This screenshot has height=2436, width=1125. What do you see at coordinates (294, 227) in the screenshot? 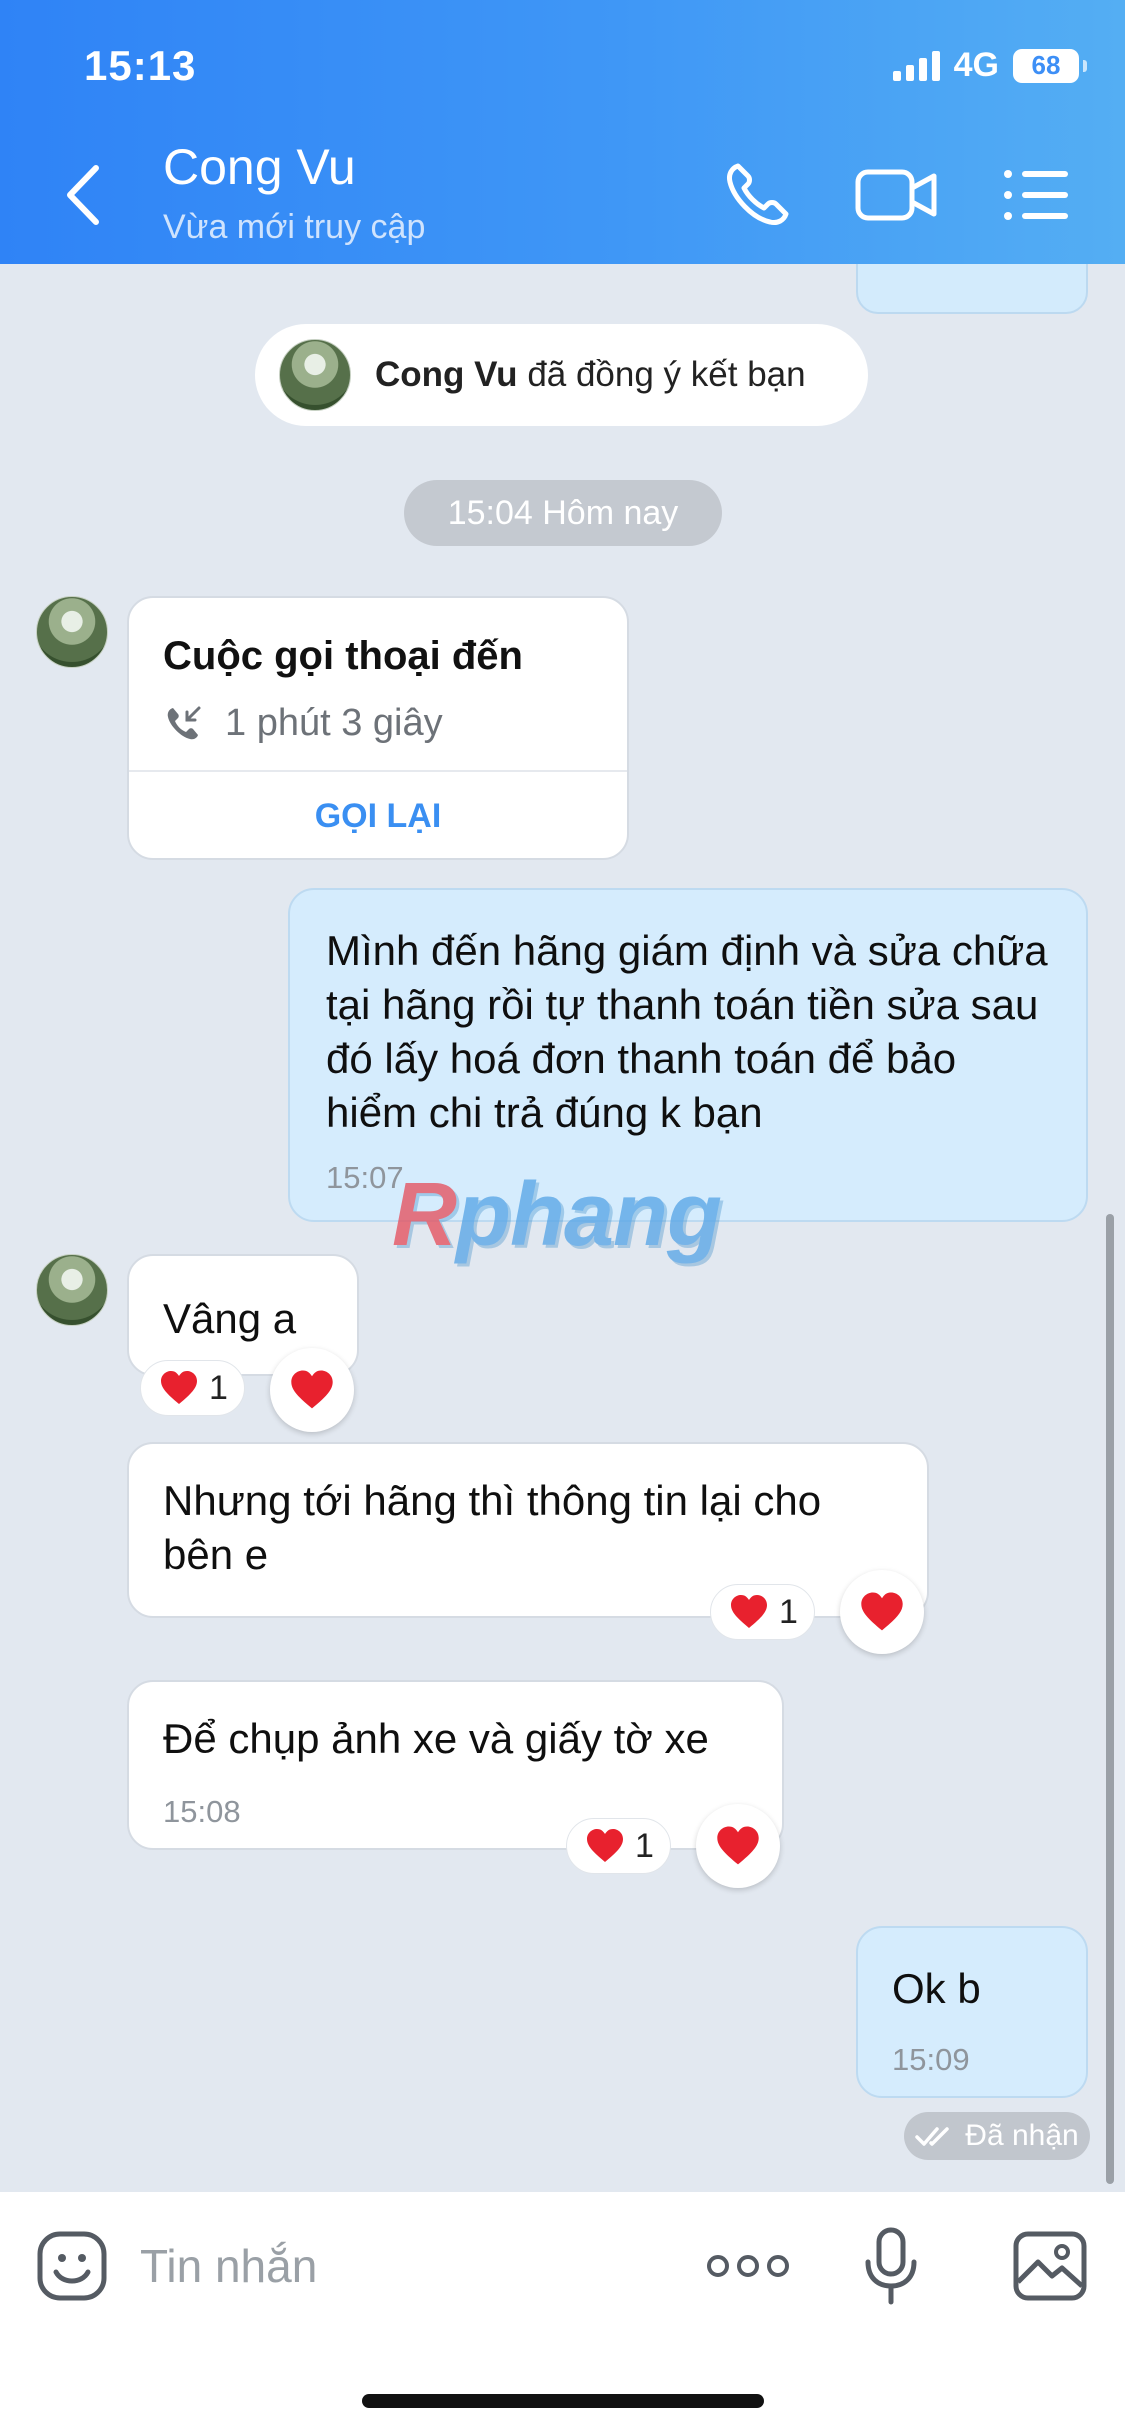
I see `contact-status: Vừa mới truy cập` at bounding box center [294, 227].